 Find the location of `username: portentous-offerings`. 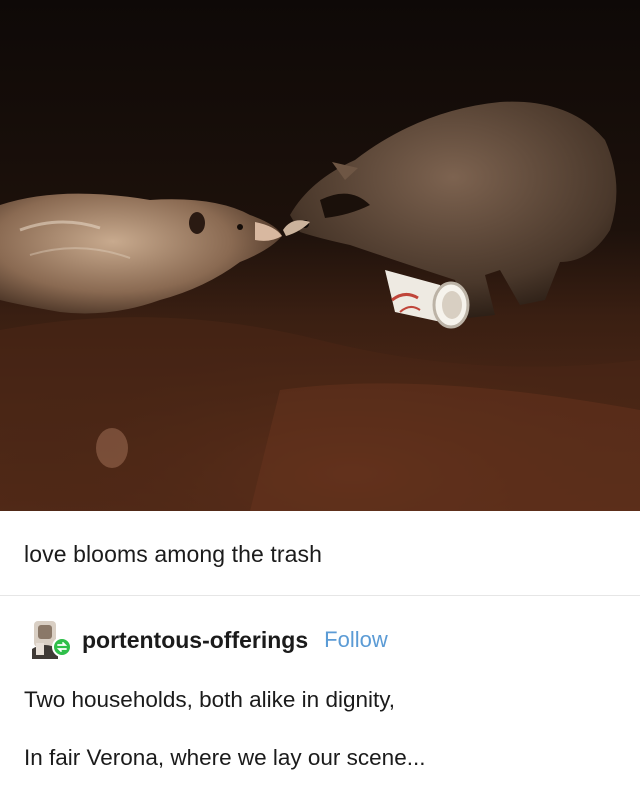

username: portentous-offerings is located at coordinates (195, 640).